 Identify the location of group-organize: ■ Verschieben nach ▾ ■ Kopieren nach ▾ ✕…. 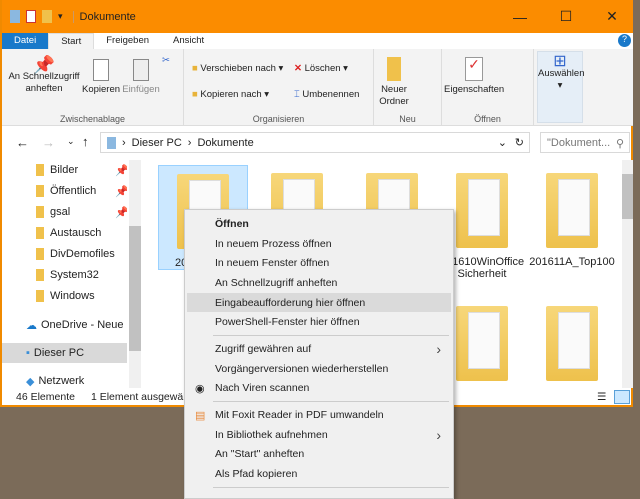
(279, 87).